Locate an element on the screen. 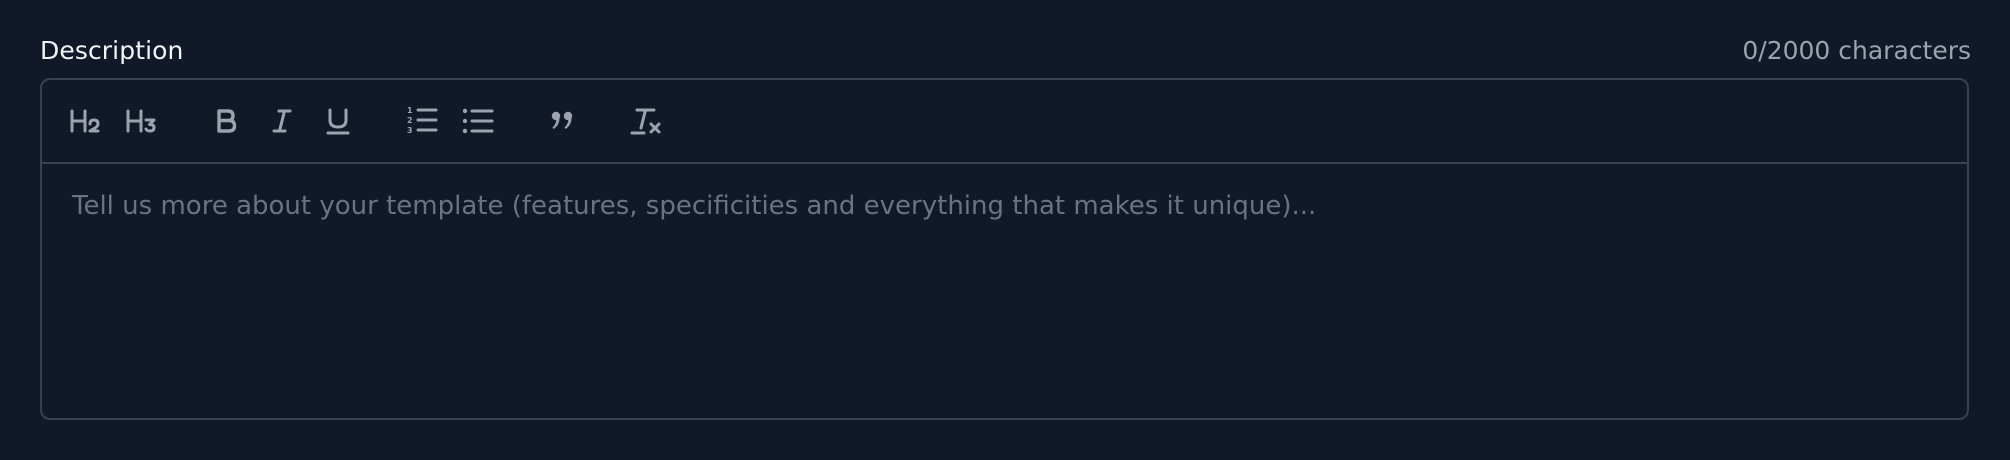  clear-format-icon is located at coordinates (645, 121).